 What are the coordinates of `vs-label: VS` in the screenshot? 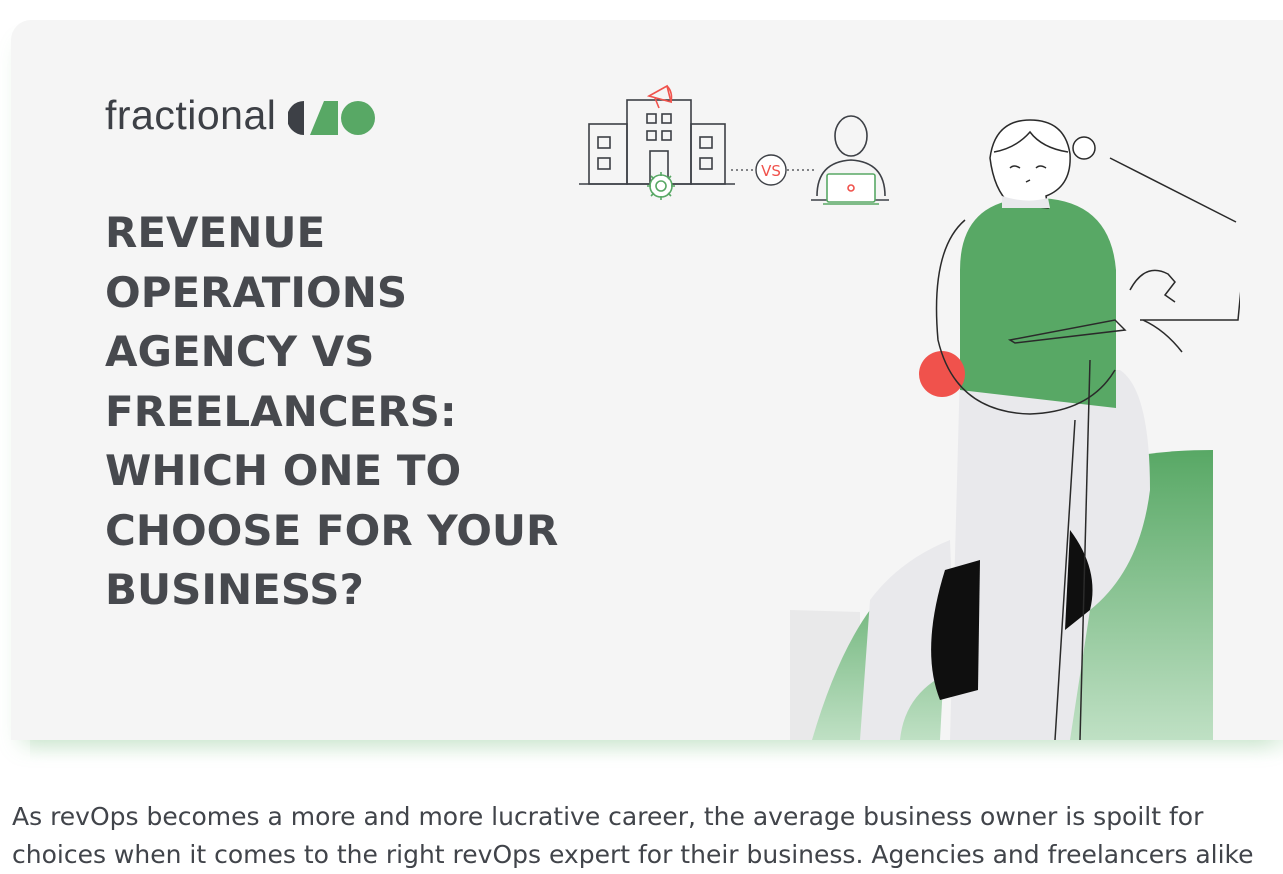 It's located at (771, 171).